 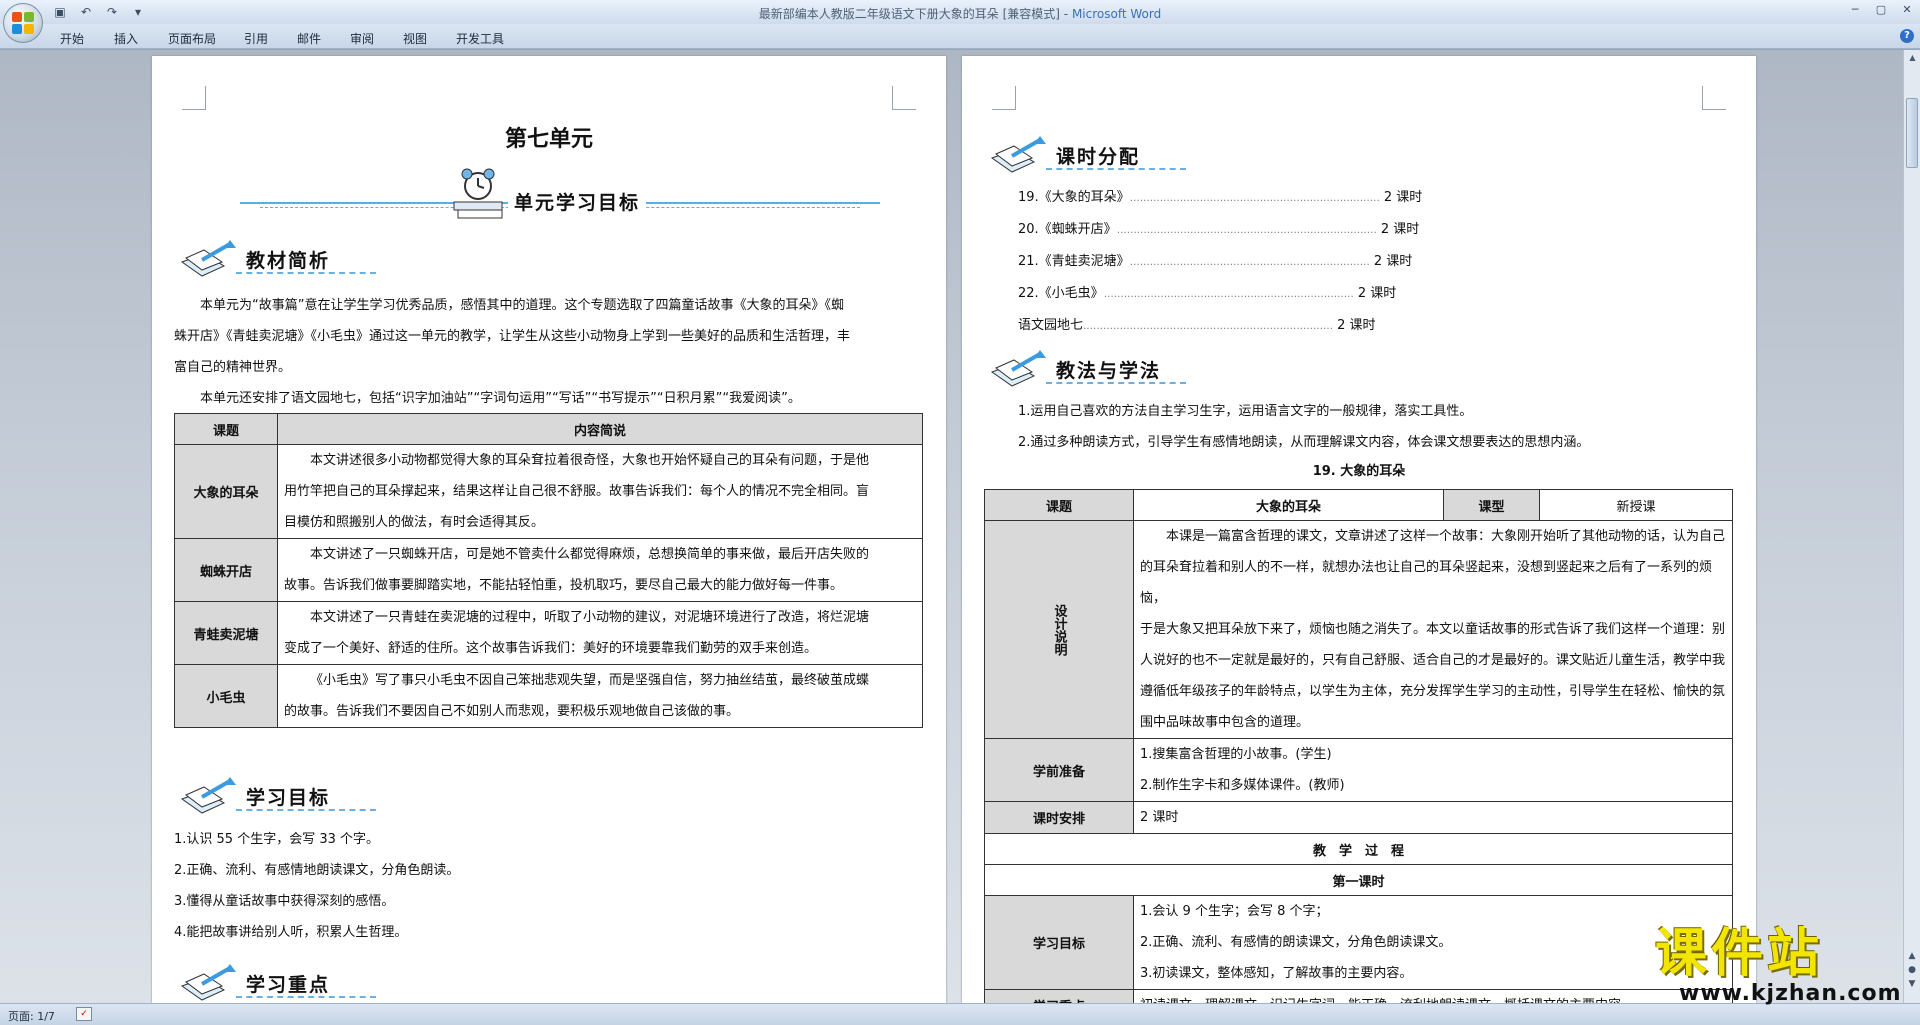 I want to click on tab-page-layout: 页面布局, so click(x=192, y=38).